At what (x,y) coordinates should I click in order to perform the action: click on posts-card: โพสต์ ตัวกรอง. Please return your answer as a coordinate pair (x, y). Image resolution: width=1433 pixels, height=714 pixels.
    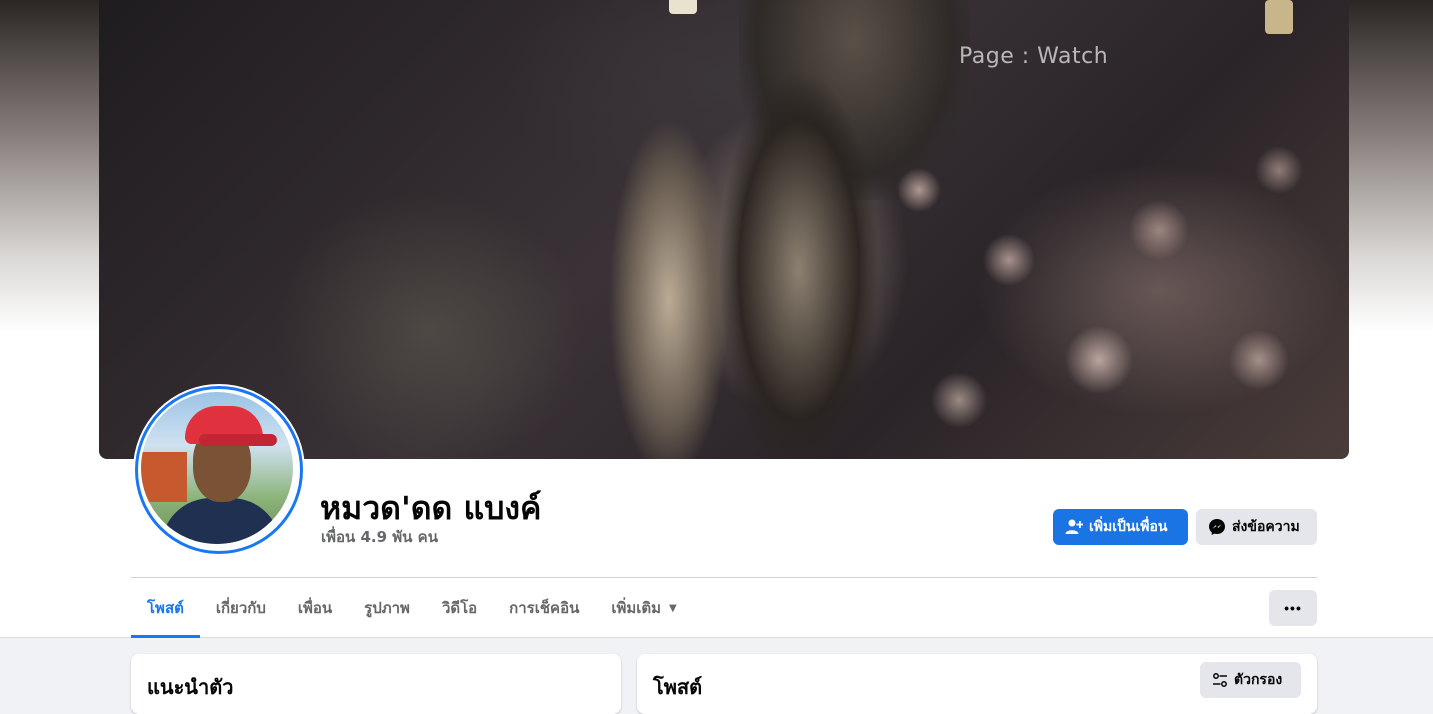
    Looking at the image, I should click on (977, 684).